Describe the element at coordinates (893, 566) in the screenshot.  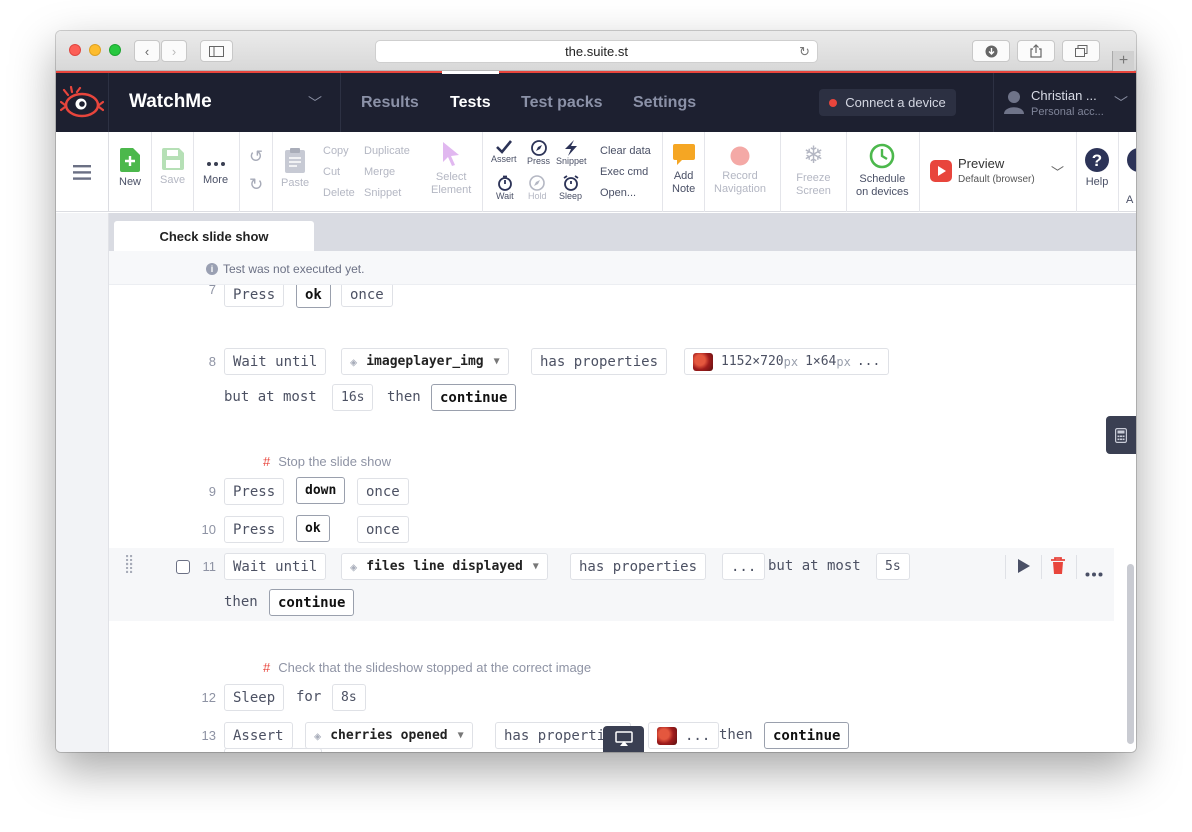
I see `timeout-token: 5s` at that location.